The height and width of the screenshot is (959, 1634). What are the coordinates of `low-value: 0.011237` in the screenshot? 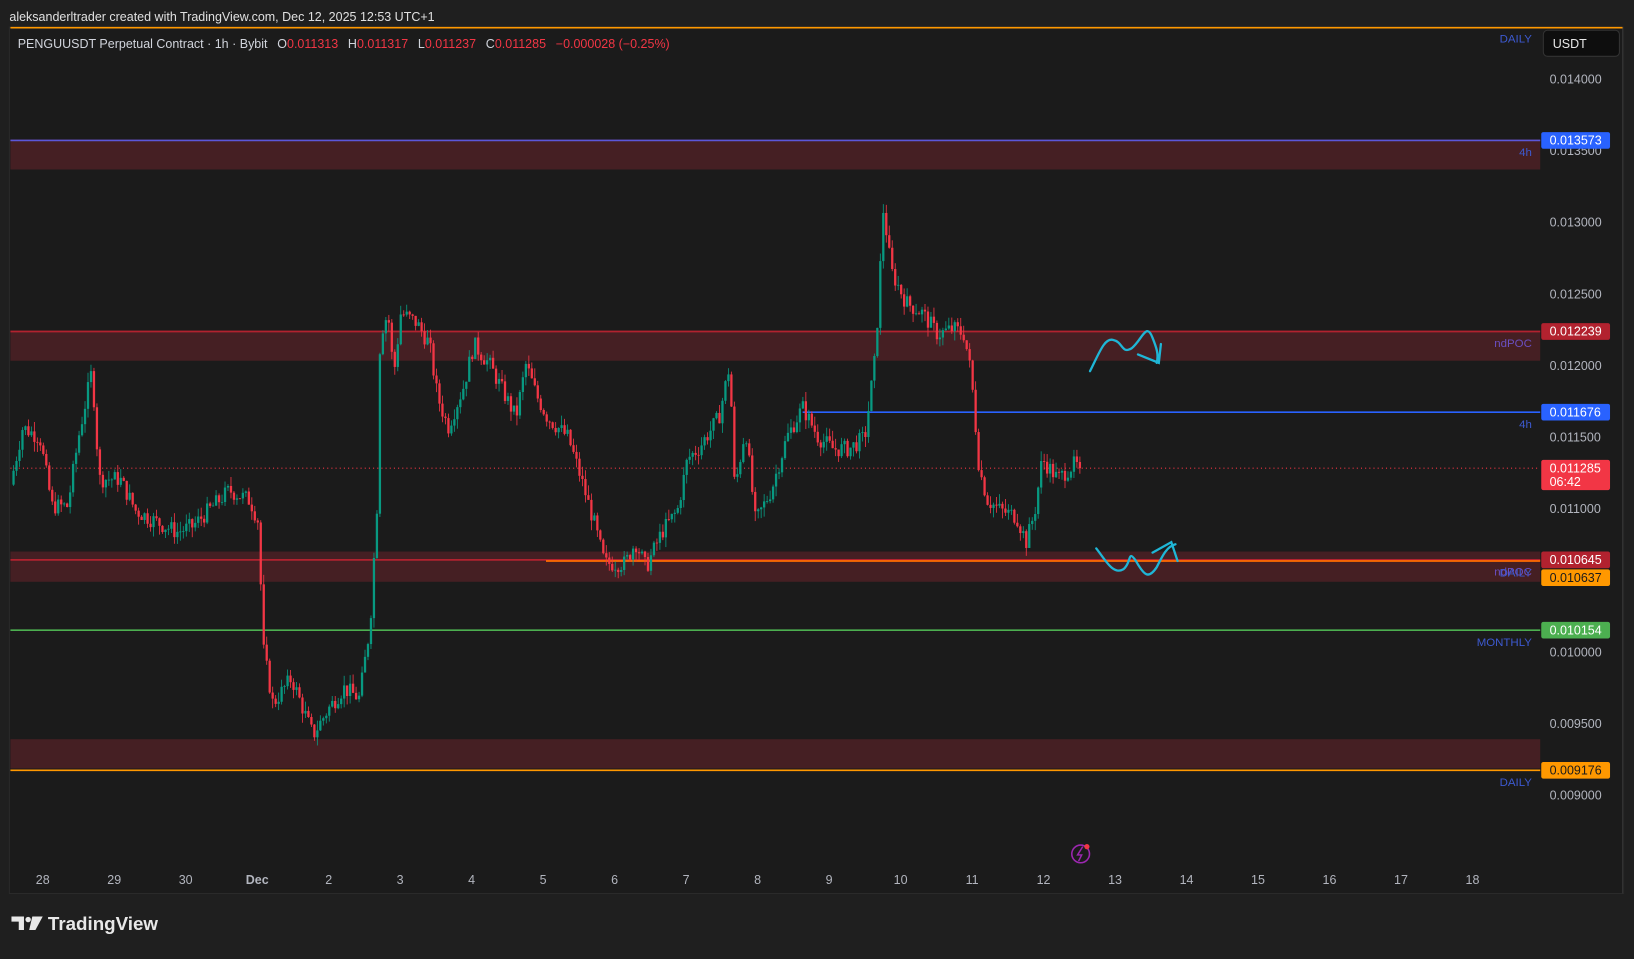 It's located at (450, 44).